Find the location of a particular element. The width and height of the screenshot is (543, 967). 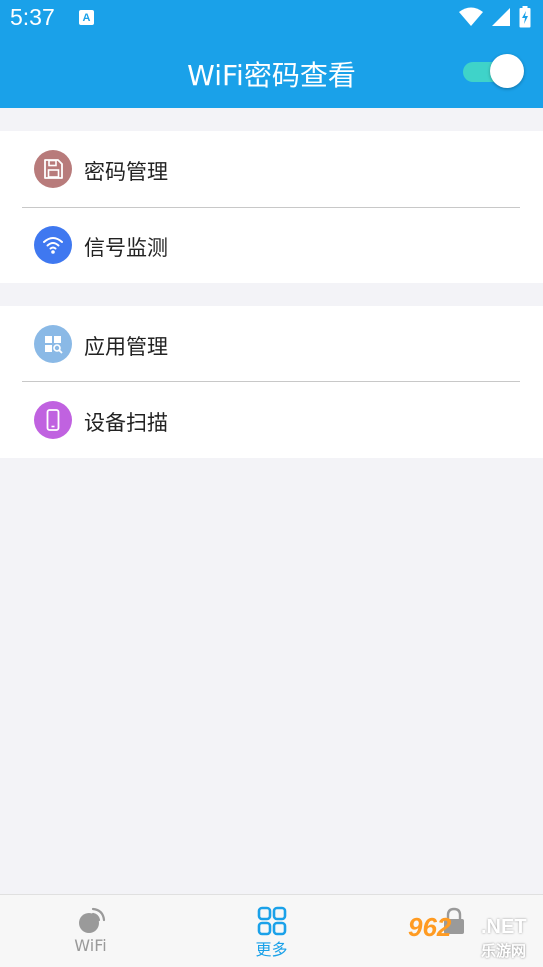

wifi-icon is located at coordinates (53, 245).